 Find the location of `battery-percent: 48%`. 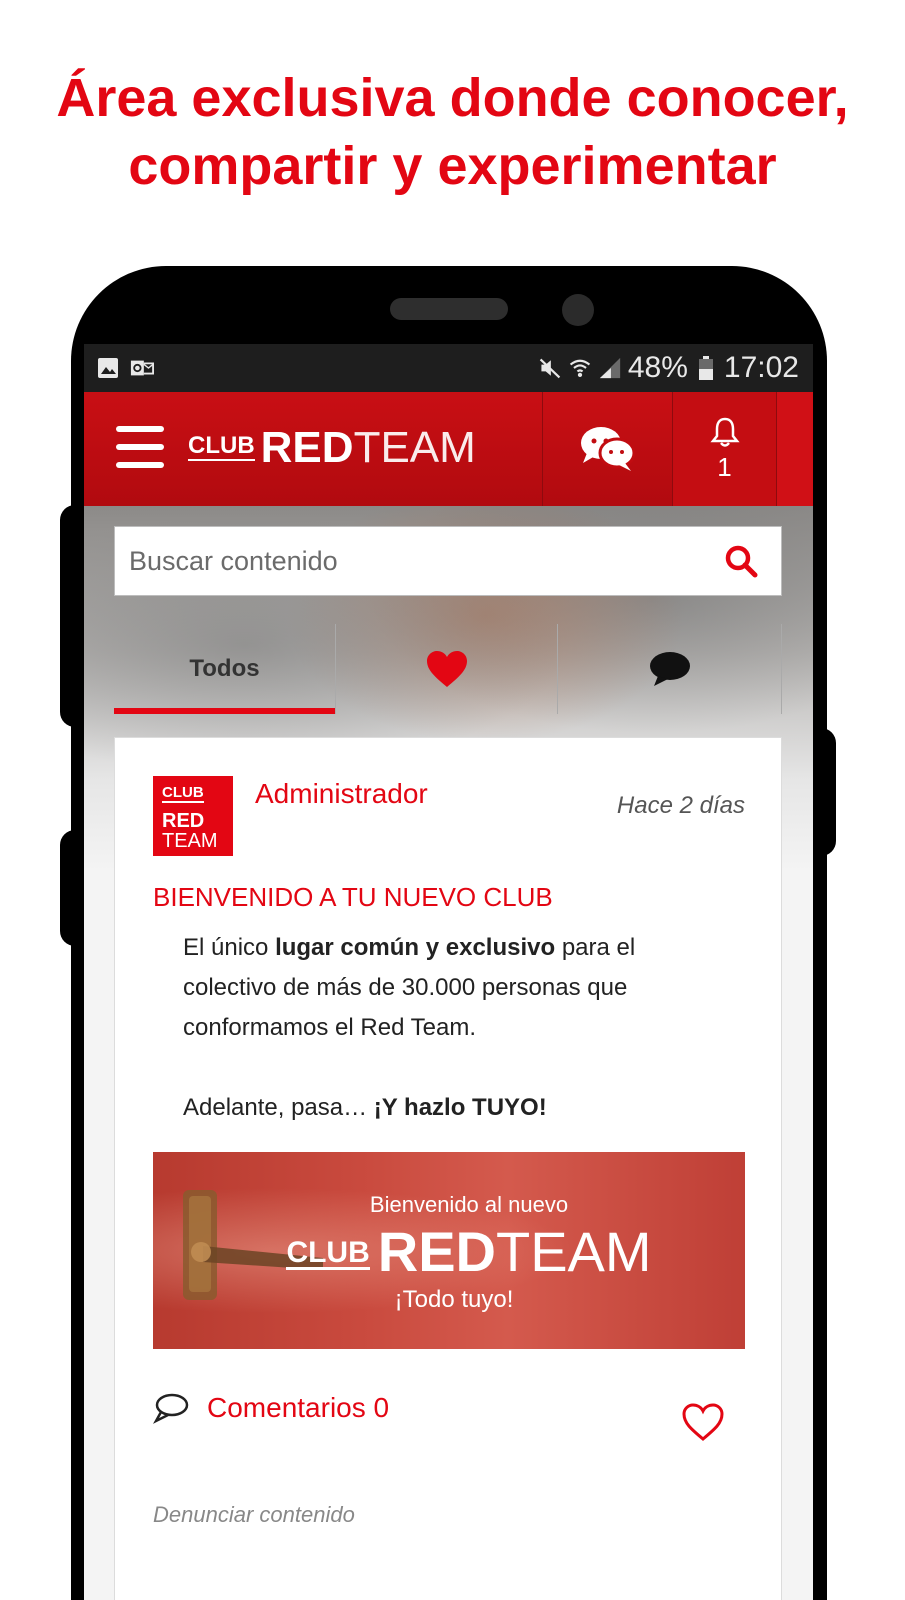

battery-percent: 48% is located at coordinates (657, 367).